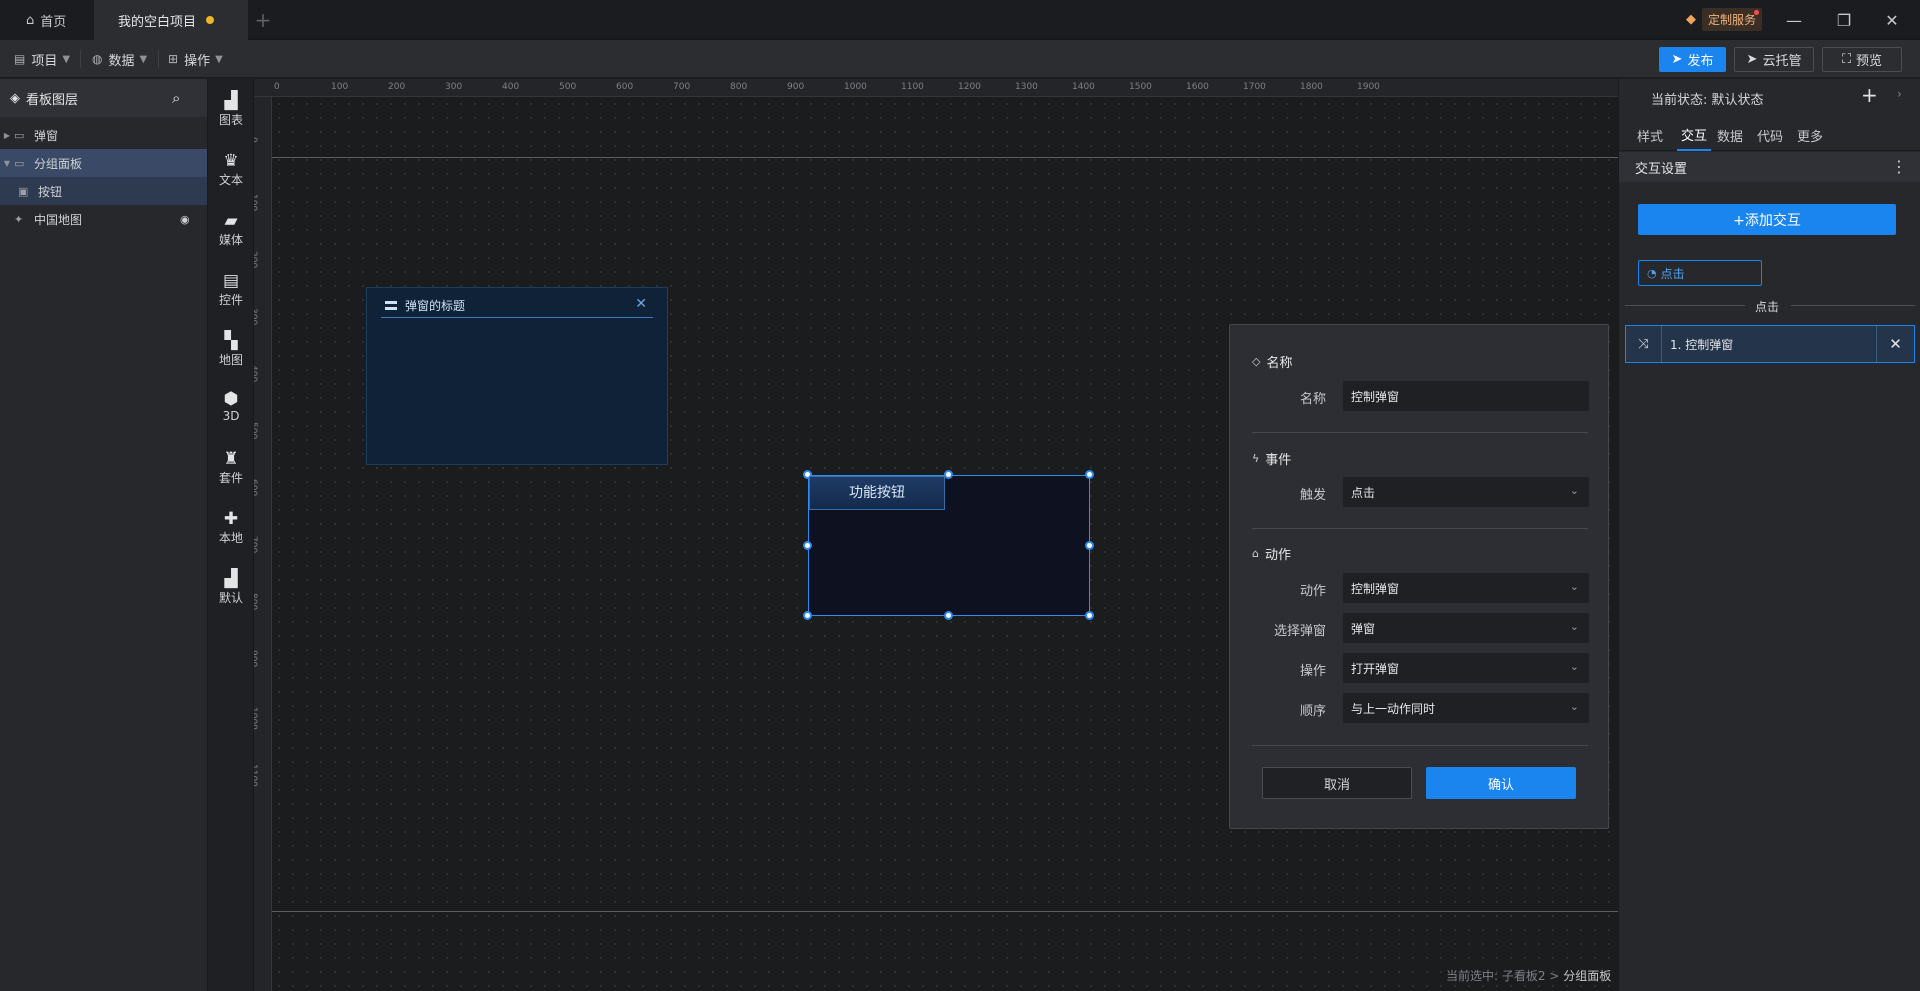 The image size is (1920, 991). I want to click on comp-3d: ⬢ 3D, so click(231, 406).